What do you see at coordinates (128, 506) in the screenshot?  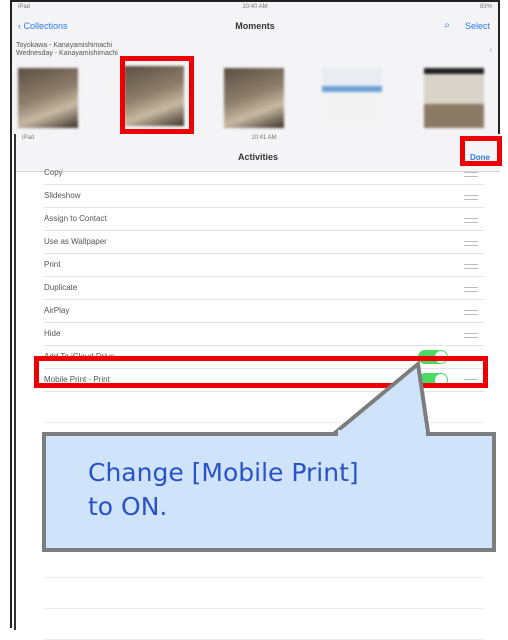 I see `callout-line-2: to ON.` at bounding box center [128, 506].